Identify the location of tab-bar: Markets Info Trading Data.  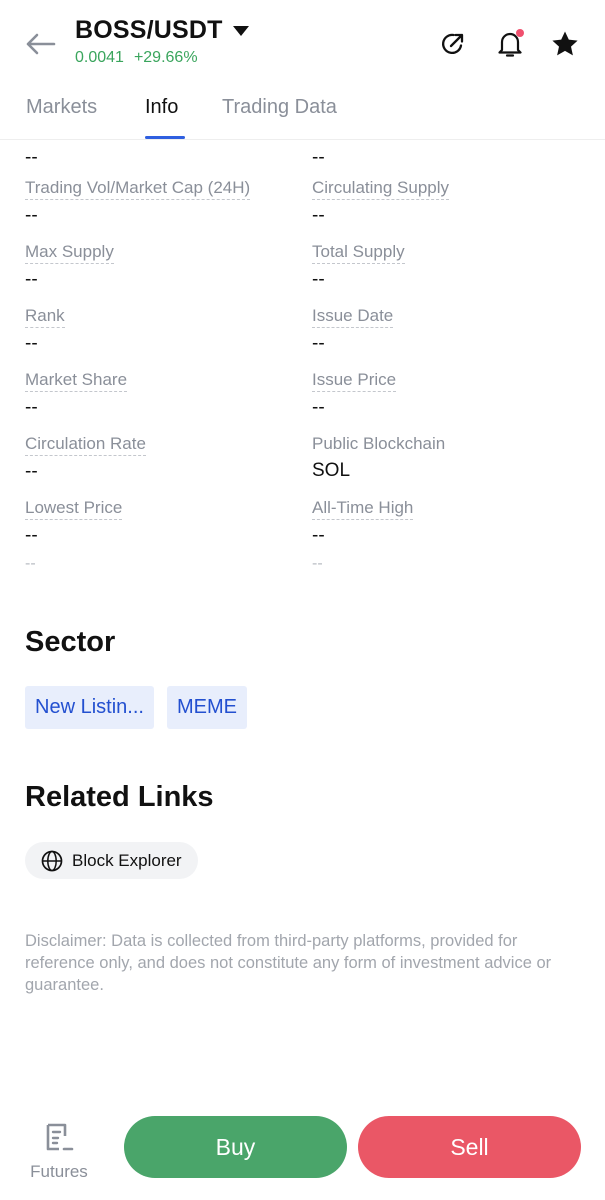
(302, 113).